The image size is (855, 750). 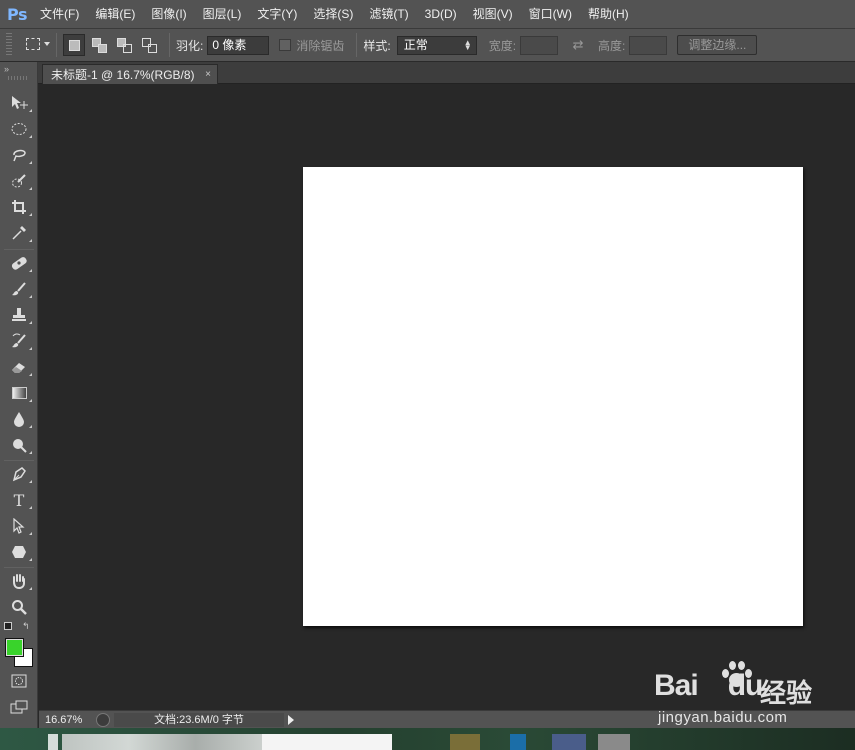 What do you see at coordinates (441, 14) in the screenshot?
I see `menu-3d: 3D(D)` at bounding box center [441, 14].